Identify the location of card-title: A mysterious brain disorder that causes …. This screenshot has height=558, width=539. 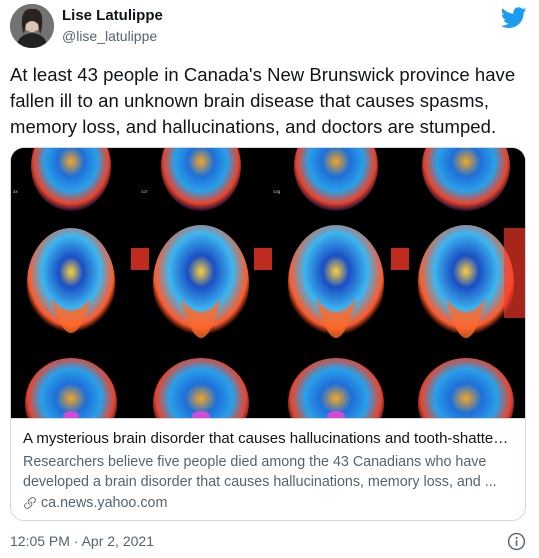
(268, 439).